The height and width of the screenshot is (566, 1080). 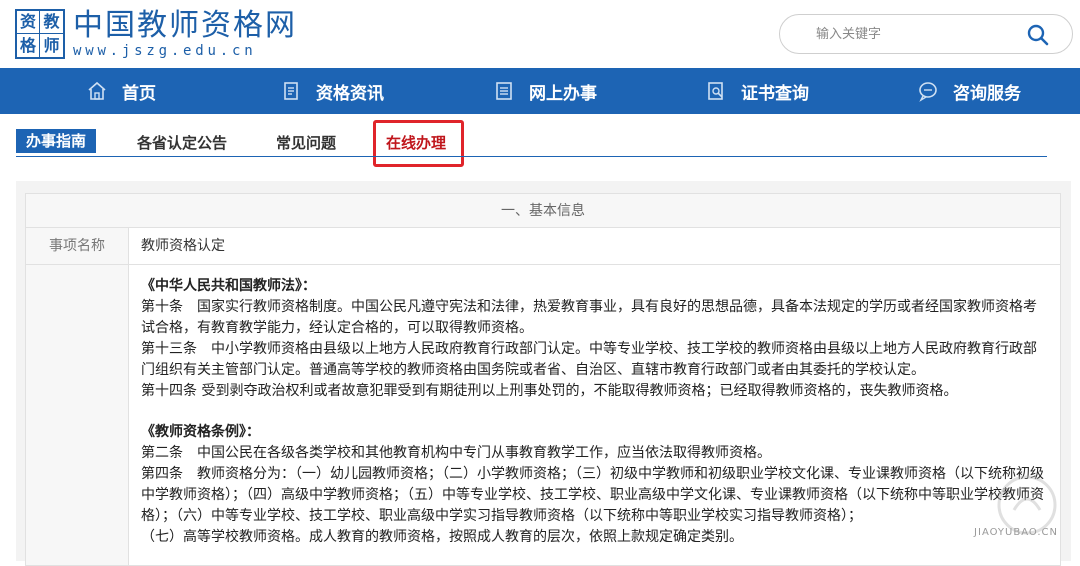 I want to click on nav-item-label: 网上办事, so click(x=563, y=93).